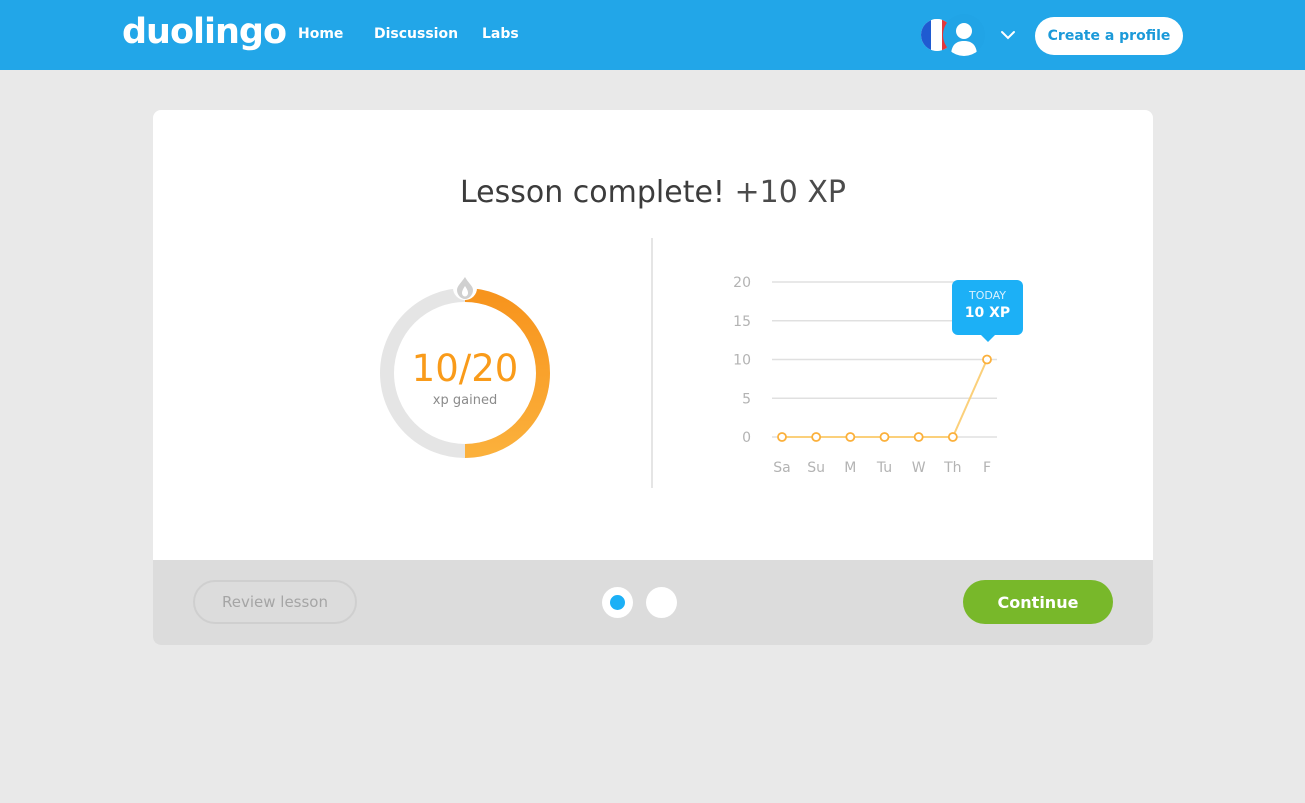 Image resolution: width=1305 pixels, height=803 pixels. What do you see at coordinates (320, 34) in the screenshot?
I see `nav-home: Home` at bounding box center [320, 34].